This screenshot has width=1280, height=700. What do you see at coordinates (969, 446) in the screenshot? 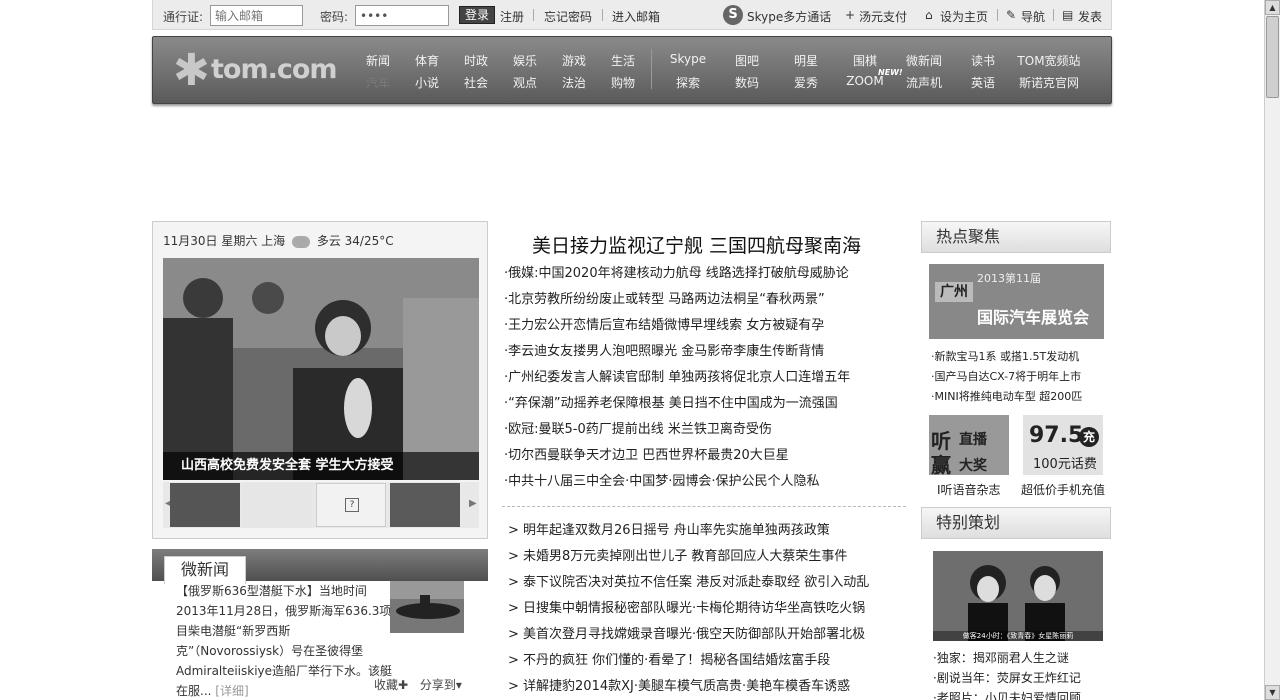
I see `listen-live-promo: 听 直播 赢 大奖` at bounding box center [969, 446].